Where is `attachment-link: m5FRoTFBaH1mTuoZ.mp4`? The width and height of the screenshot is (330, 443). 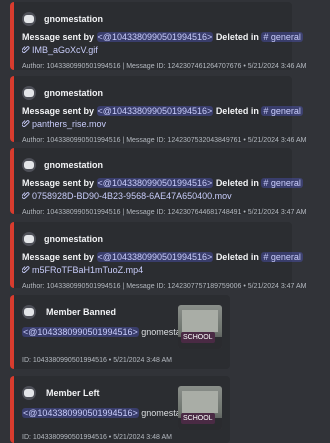
attachment-link: m5FRoTFBaH1mTuoZ.mp4 is located at coordinates (152, 270).